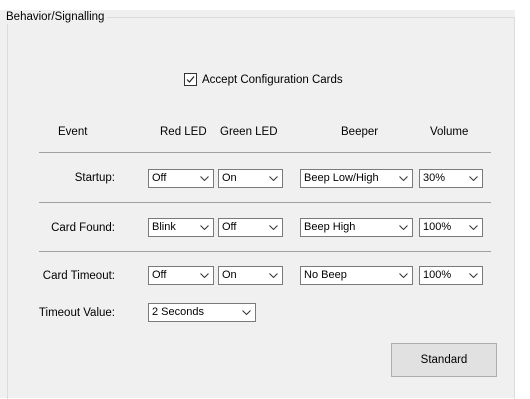  What do you see at coordinates (181, 227) in the screenshot?
I see `red-led-select-card-found: Blink` at bounding box center [181, 227].